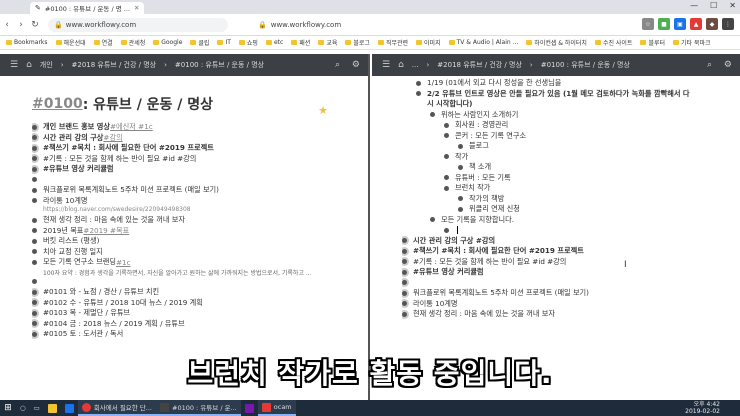 The image size is (740, 416). Describe the element at coordinates (224, 42) in the screenshot. I see `bookmark-item: IT` at that location.